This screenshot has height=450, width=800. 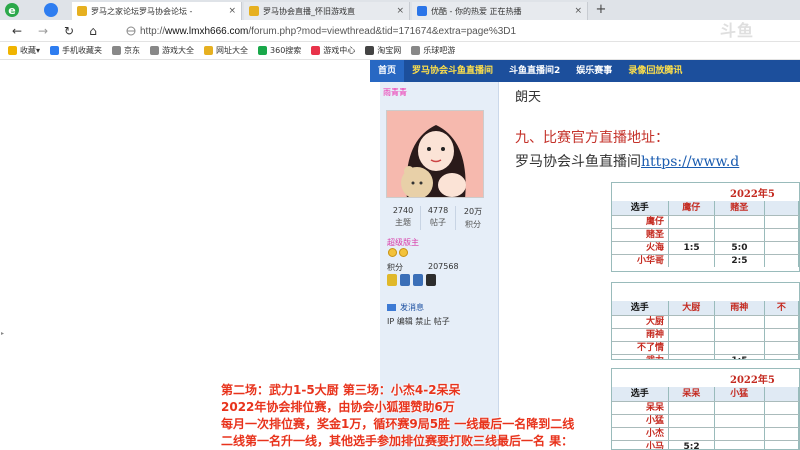 I want to click on player-name: 鹰仔, so click(x=640, y=222).